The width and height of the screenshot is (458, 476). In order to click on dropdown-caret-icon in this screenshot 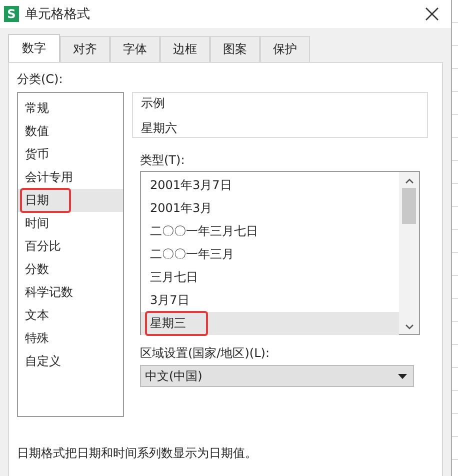, I will do `click(402, 376)`.